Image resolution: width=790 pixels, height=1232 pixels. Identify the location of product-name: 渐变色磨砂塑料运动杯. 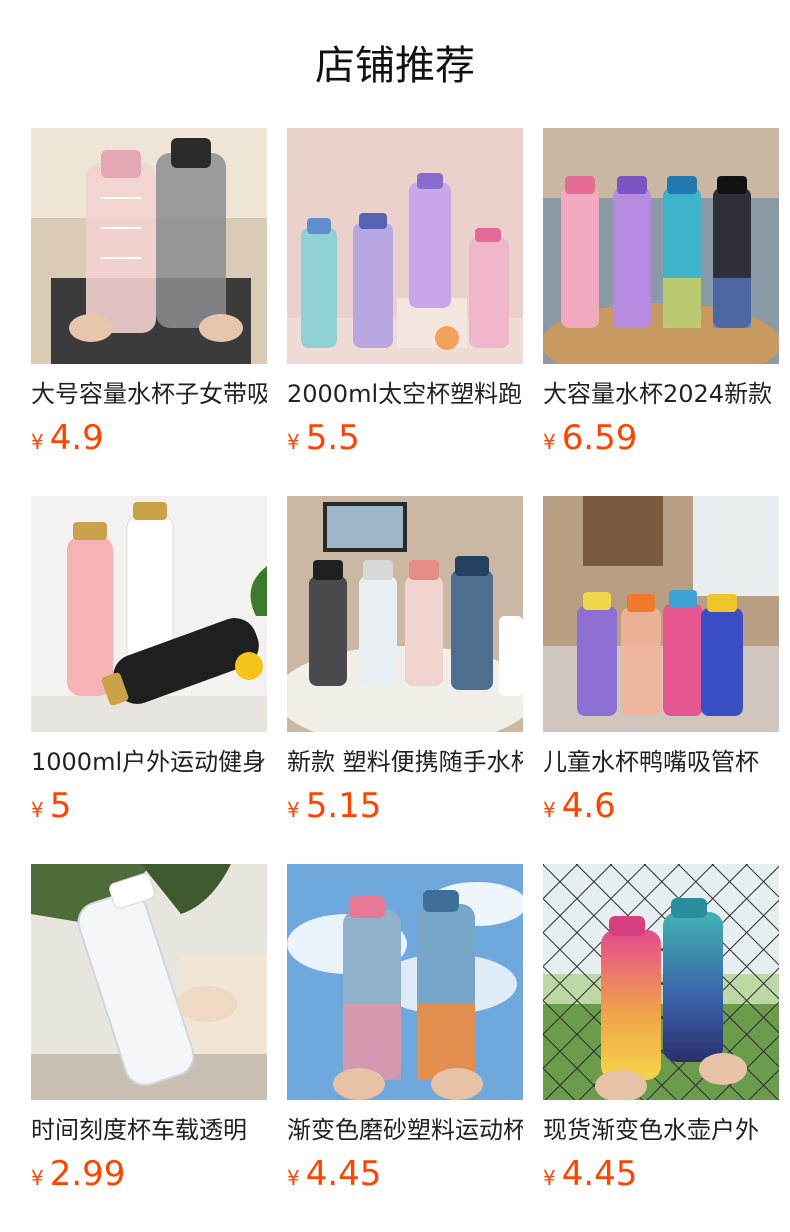
(405, 1130).